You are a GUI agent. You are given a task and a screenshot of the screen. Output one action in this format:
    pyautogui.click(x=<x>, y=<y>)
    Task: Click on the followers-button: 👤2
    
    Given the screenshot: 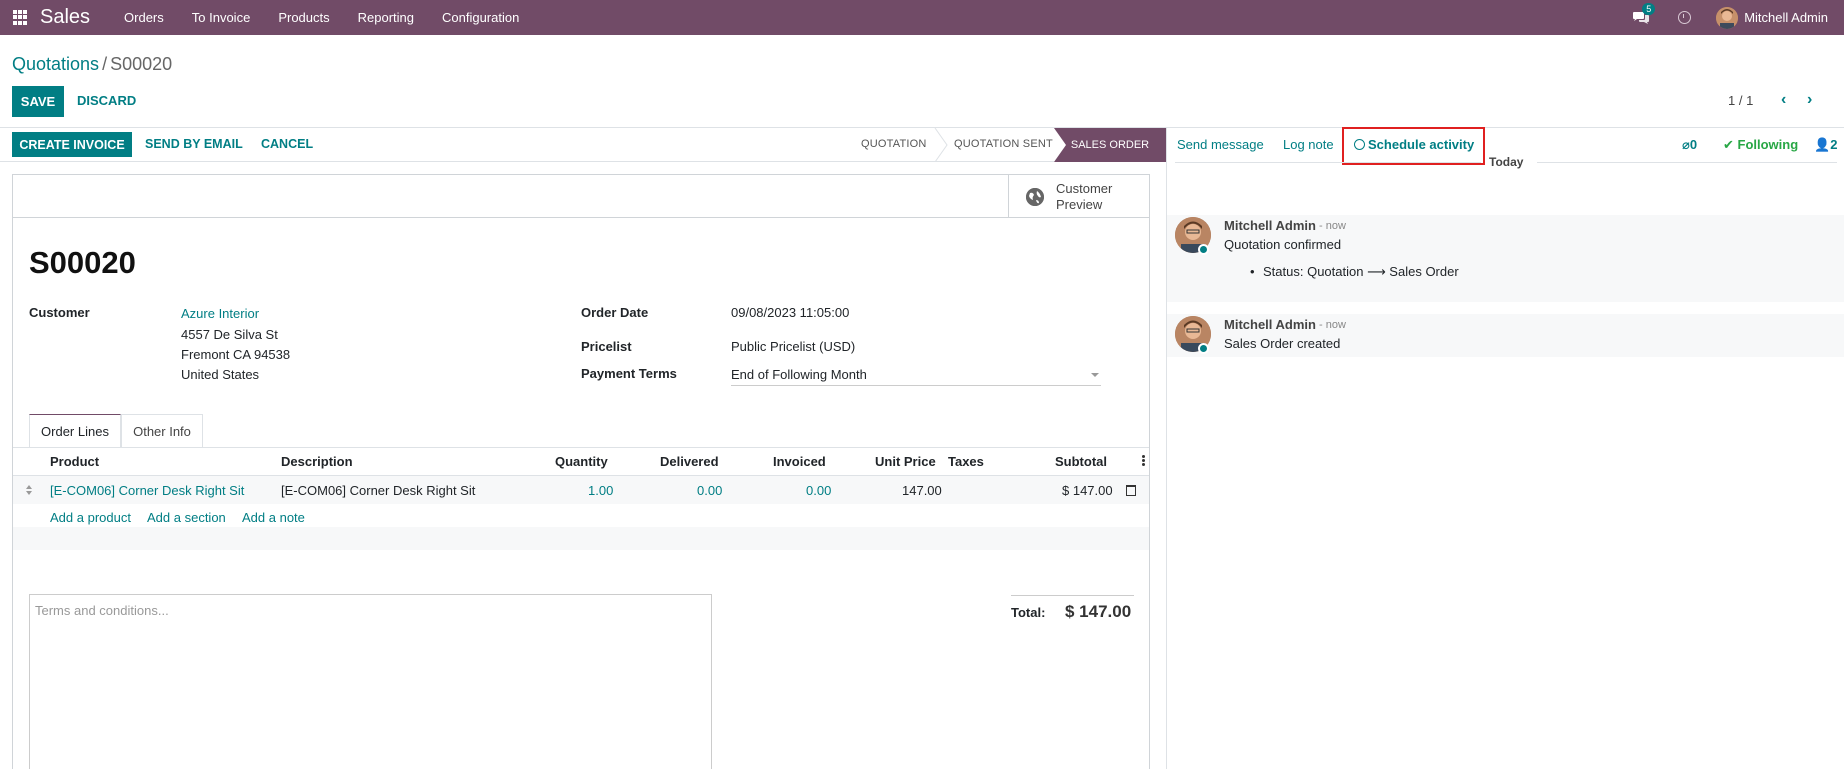 What is the action you would take?
    pyautogui.click(x=1825, y=145)
    